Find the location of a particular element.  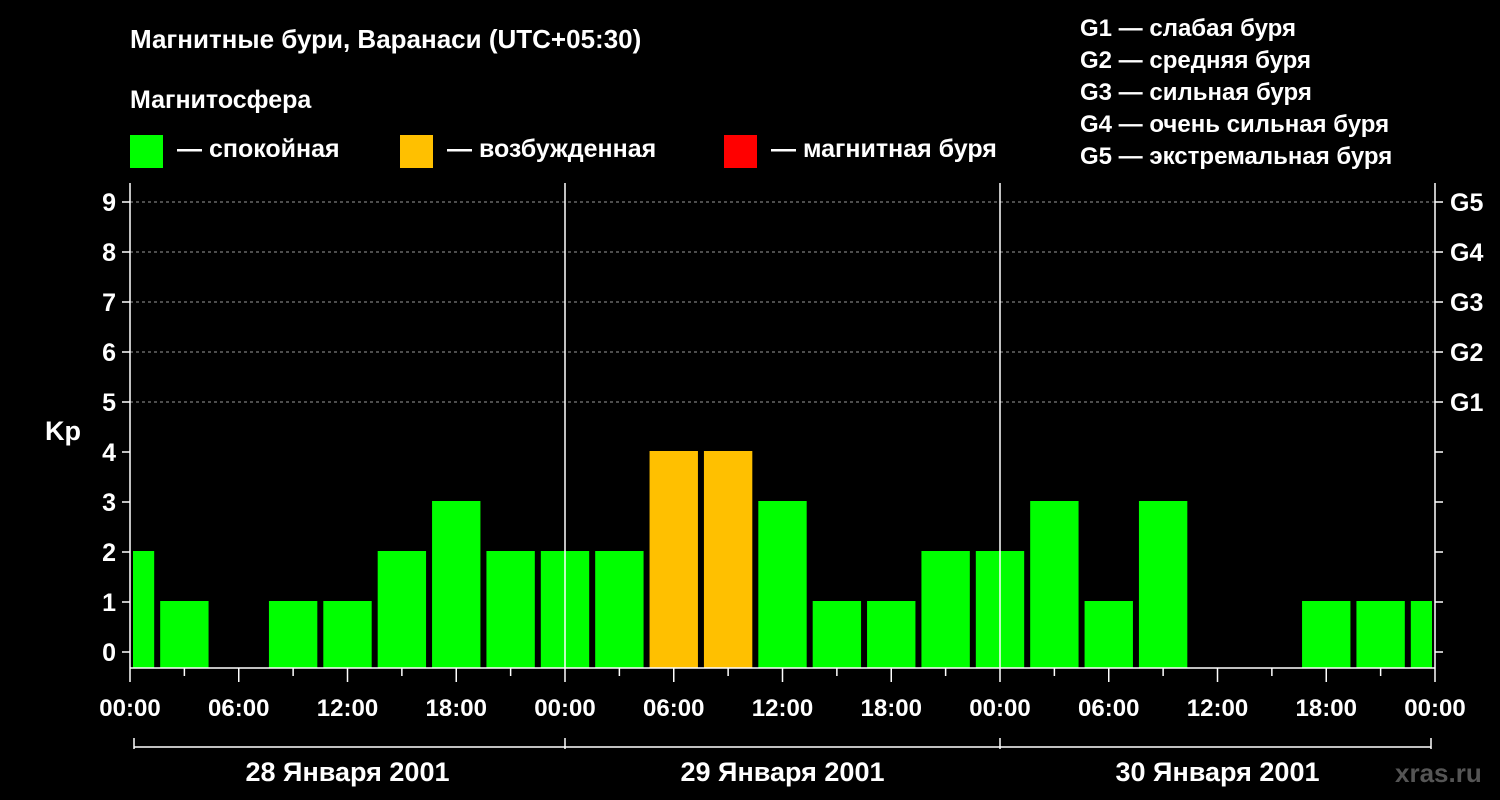

day-label: 29 Января 2001 is located at coordinates (783, 772).